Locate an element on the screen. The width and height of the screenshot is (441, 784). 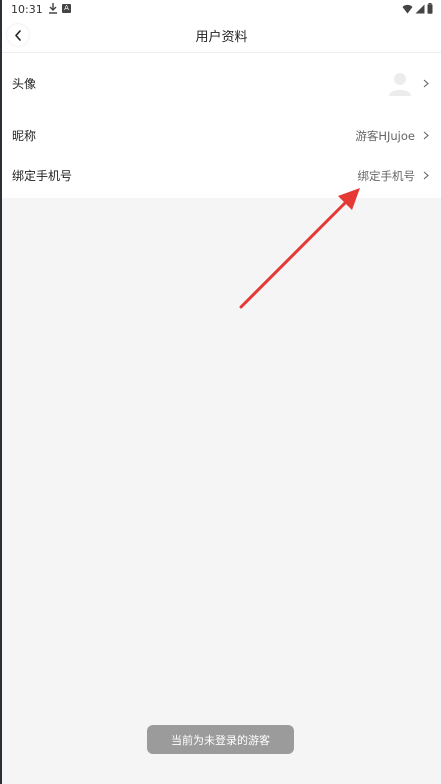
avatar-label: 头像 is located at coordinates (24, 83).